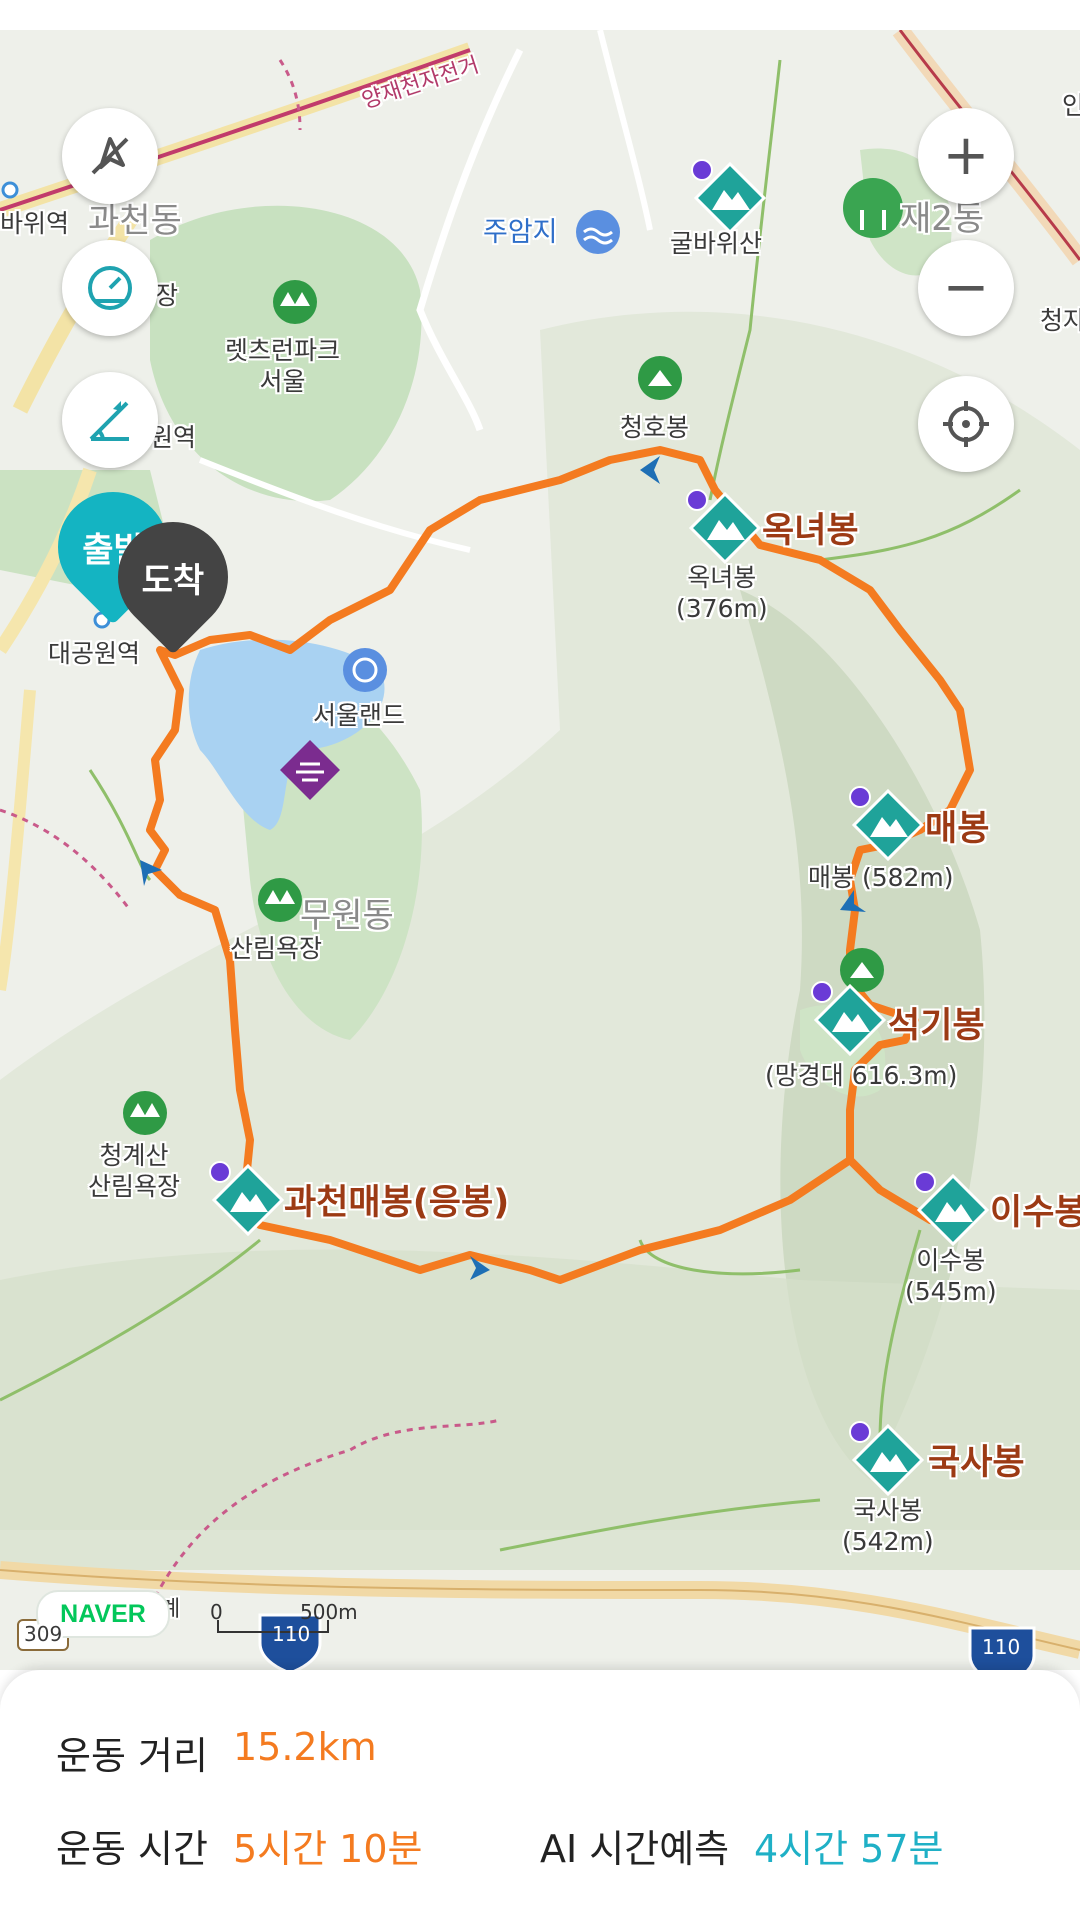  Describe the element at coordinates (1001, 1647) in the screenshot. I see `road-shield-110-right-label: 110` at that location.